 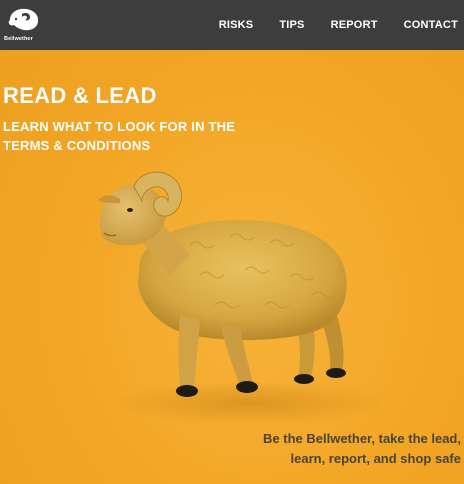 I want to click on nav-link-contact: CONTACT, so click(x=431, y=25).